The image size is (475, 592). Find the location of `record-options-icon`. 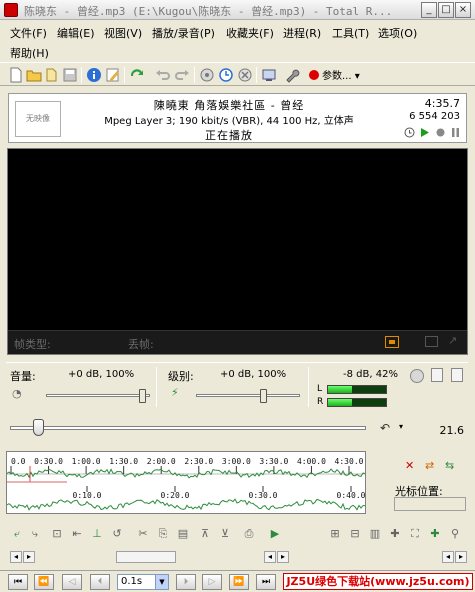

record-options-icon is located at coordinates (207, 75).